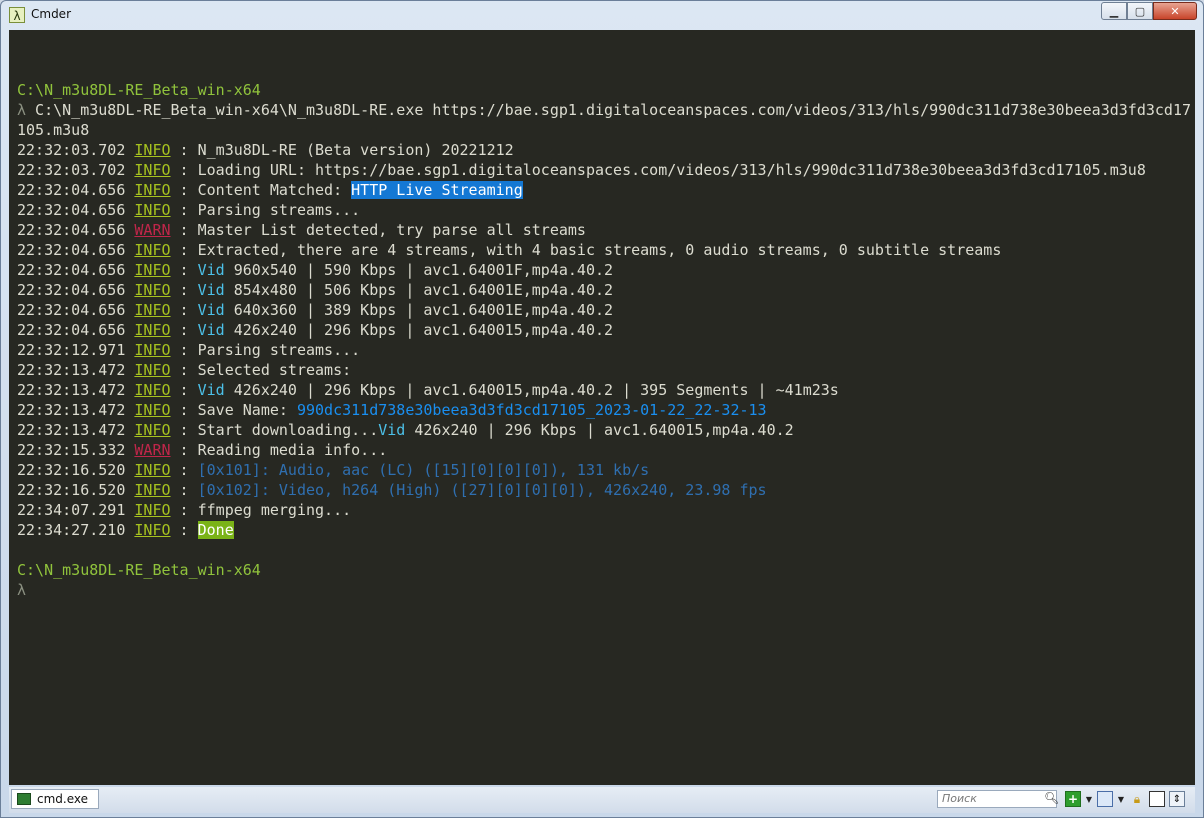  I want to click on log-text: Selected streams:, so click(274, 370).